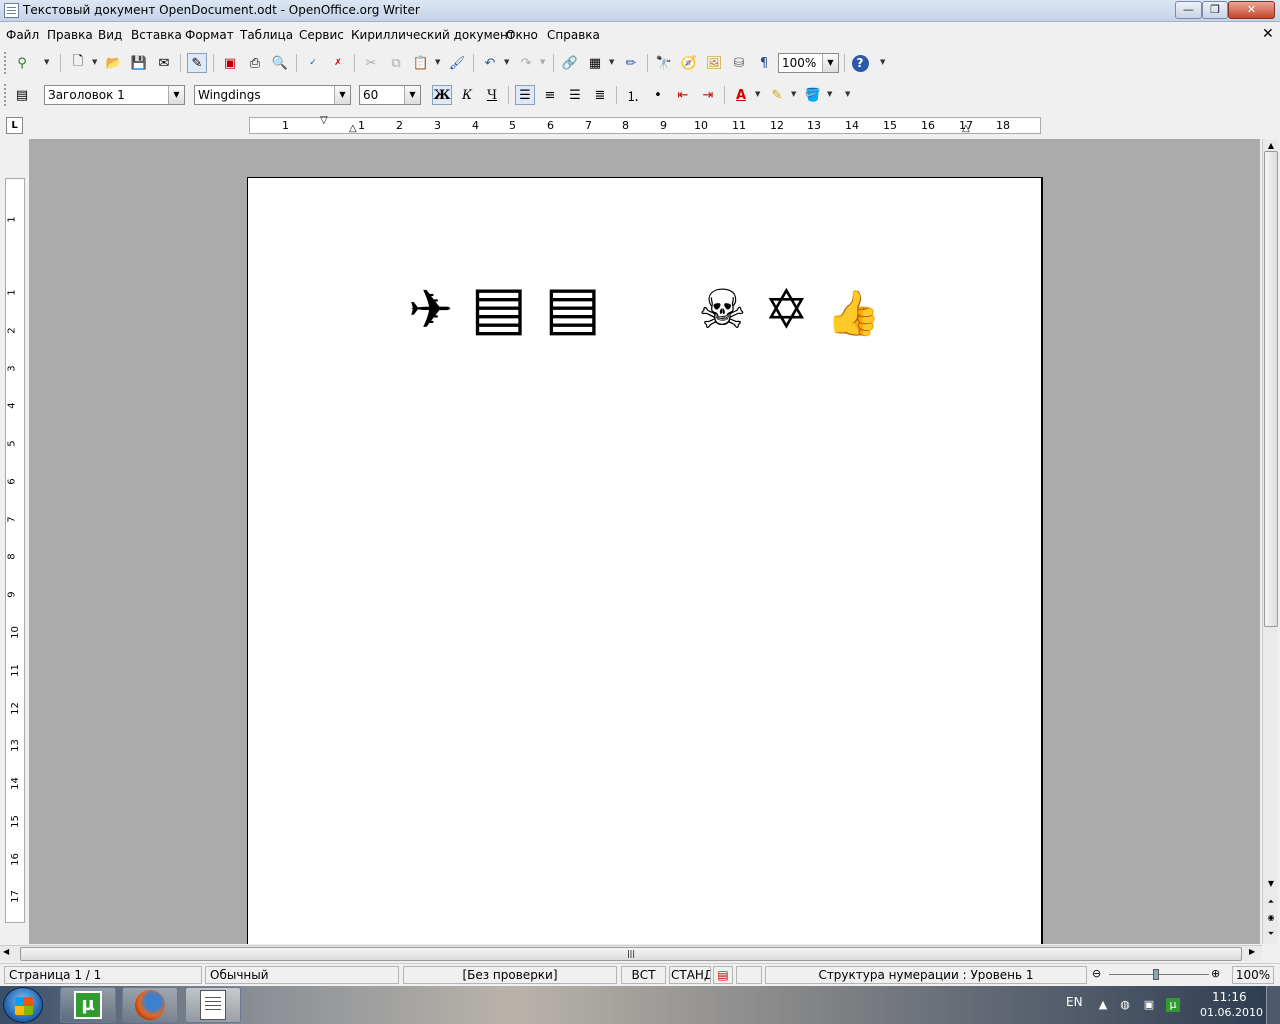 This screenshot has height=1024, width=1280. Describe the element at coordinates (658, 95) in the screenshot. I see `bullets-icon: •` at that location.